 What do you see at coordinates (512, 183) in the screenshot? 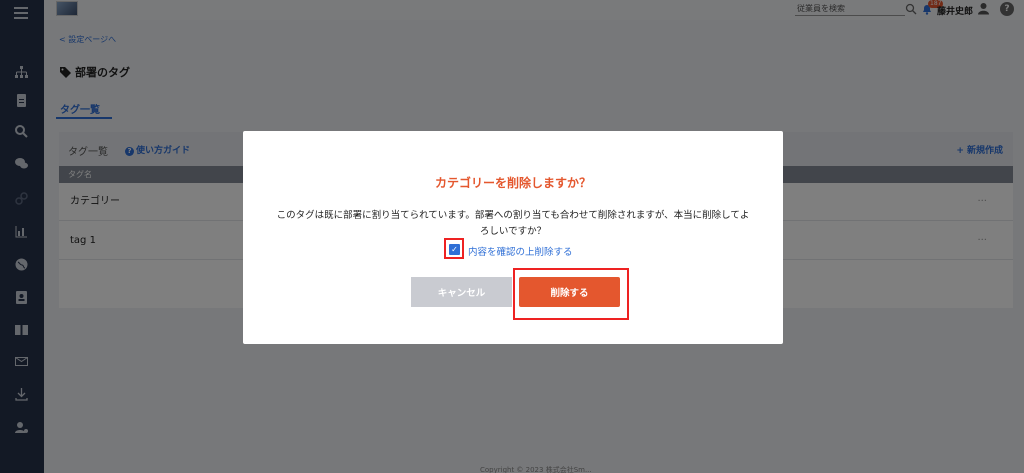
I see `dialog-title: カテゴリーを削除しますか？` at bounding box center [512, 183].